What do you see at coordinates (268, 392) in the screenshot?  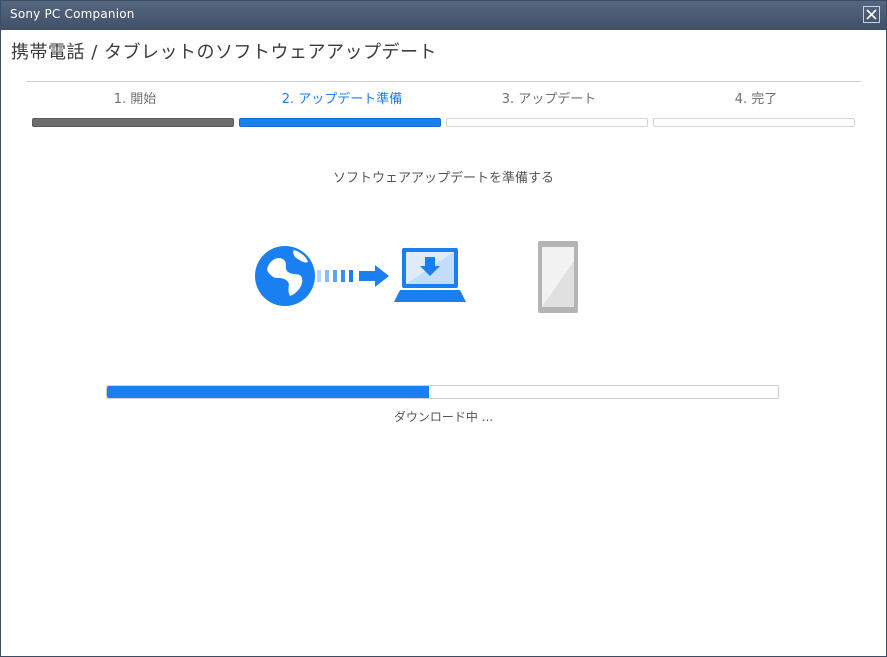 I see `progress-fill` at bounding box center [268, 392].